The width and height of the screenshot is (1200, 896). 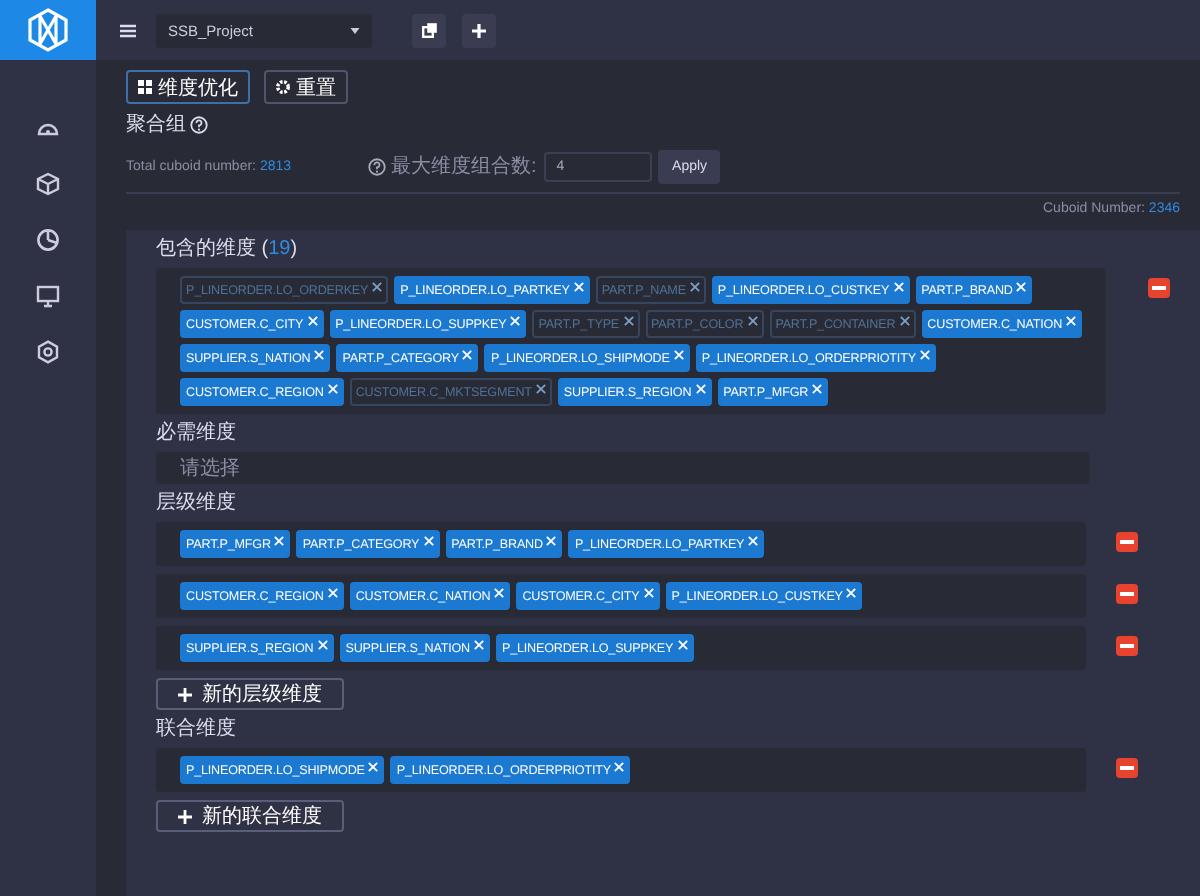 What do you see at coordinates (250, 694) in the screenshot?
I see `add-dimension-button: 新的层级维度` at bounding box center [250, 694].